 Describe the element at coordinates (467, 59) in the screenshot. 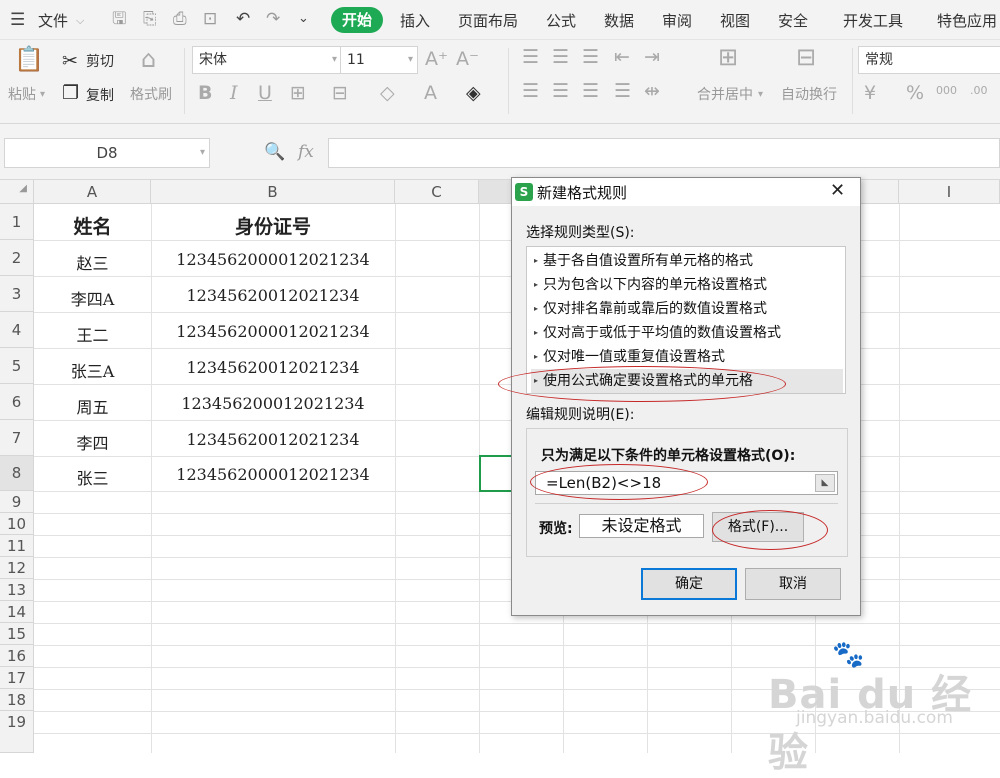

I see `font-shrink-icon: A⁻` at that location.